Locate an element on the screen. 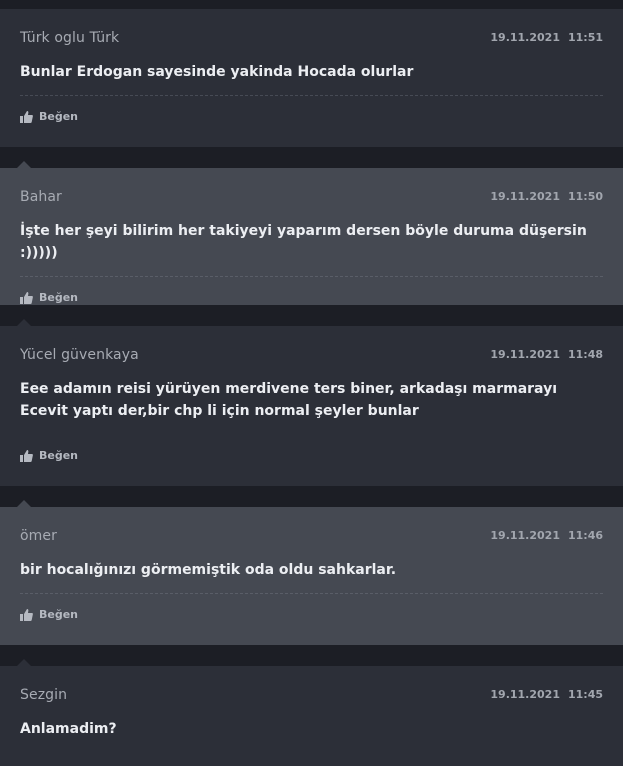  comment-author: Sezgin is located at coordinates (44, 695).